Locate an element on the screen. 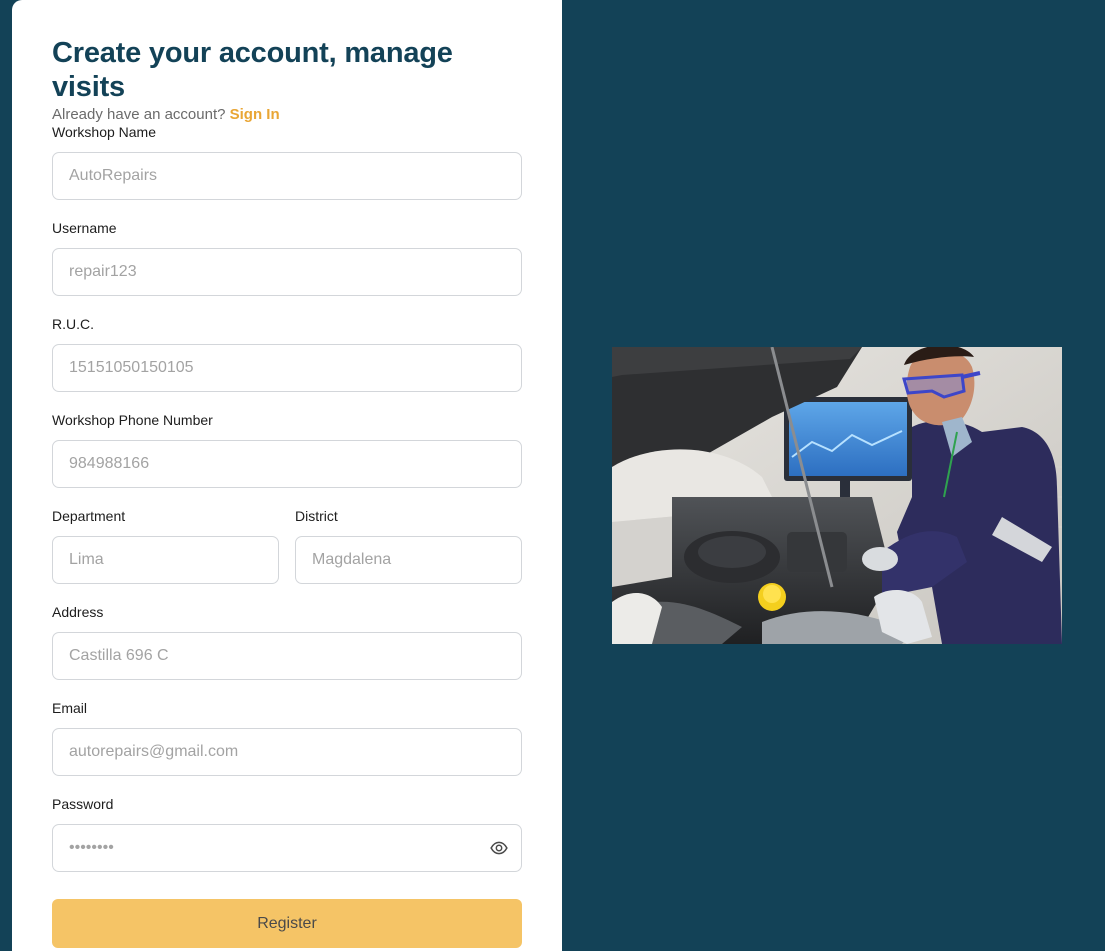 The height and width of the screenshot is (951, 1105). workshop-name-group: Workshop Name is located at coordinates (287, 162).